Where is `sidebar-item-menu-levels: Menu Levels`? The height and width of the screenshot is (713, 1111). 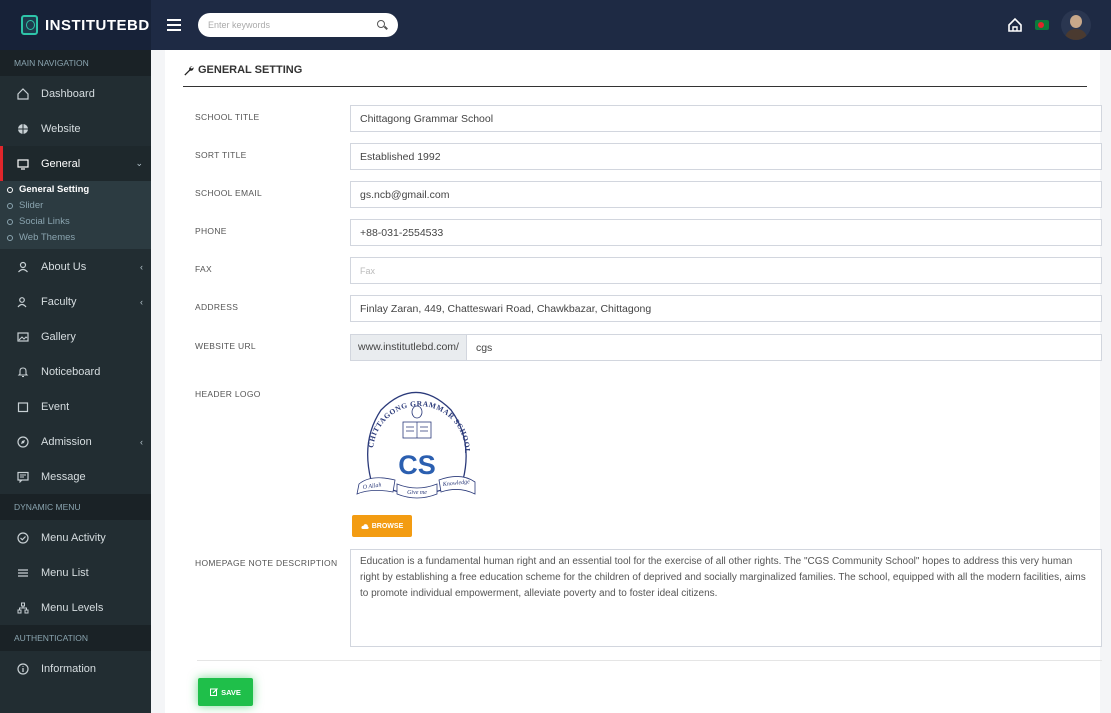
sidebar-item-menu-levels: Menu Levels is located at coordinates (75, 607).